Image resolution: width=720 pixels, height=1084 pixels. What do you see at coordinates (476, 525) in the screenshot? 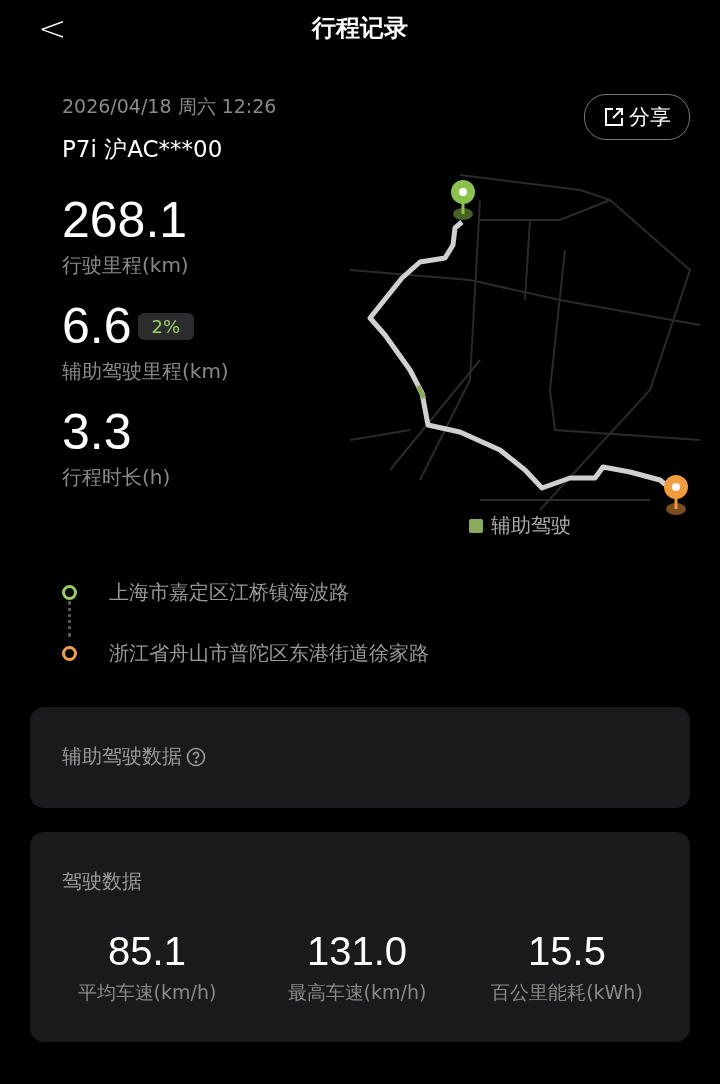
I see `legend-square` at bounding box center [476, 525].